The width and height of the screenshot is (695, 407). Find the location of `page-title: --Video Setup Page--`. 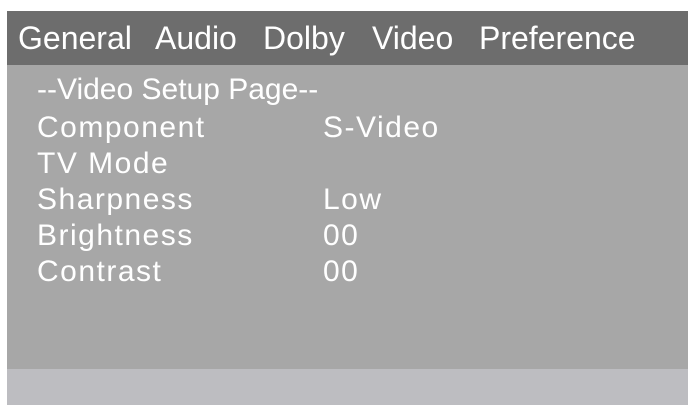

page-title: --Video Setup Page-- is located at coordinates (178, 89).